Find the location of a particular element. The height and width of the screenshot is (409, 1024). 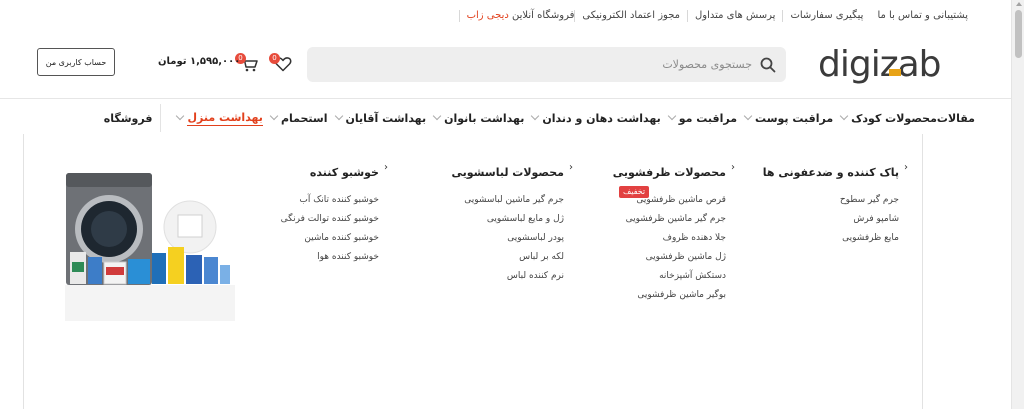

menu-link: خوشبو کننده هوا is located at coordinates (330, 257).